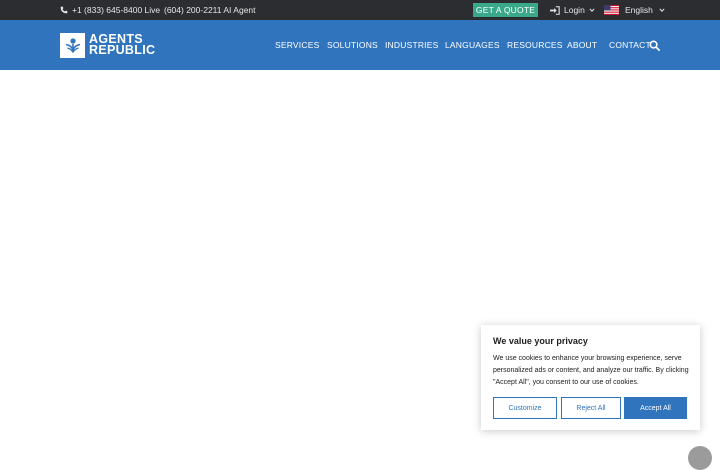  Describe the element at coordinates (611, 10) in the screenshot. I see `us-flag-icon` at that location.